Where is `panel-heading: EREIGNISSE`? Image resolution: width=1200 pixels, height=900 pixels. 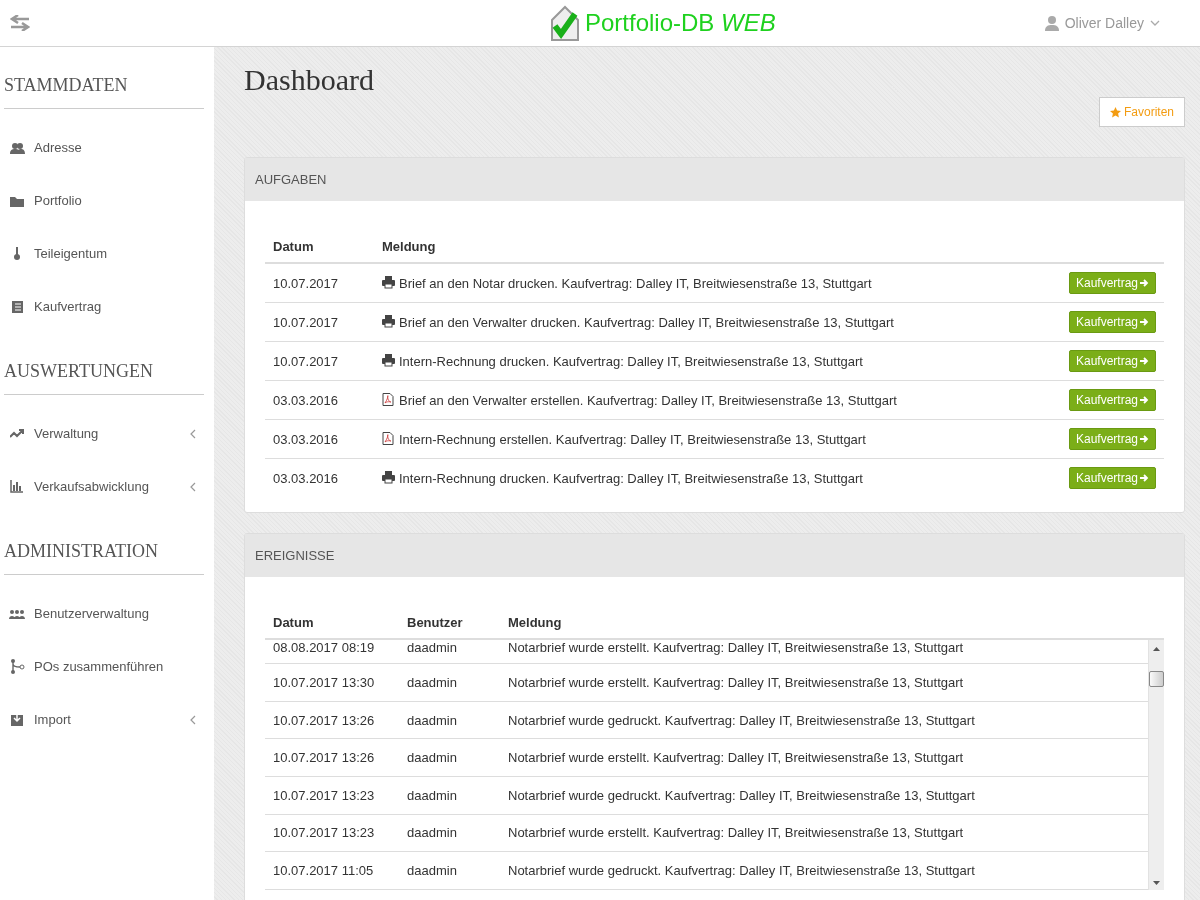
panel-heading: EREIGNISSE is located at coordinates (714, 555).